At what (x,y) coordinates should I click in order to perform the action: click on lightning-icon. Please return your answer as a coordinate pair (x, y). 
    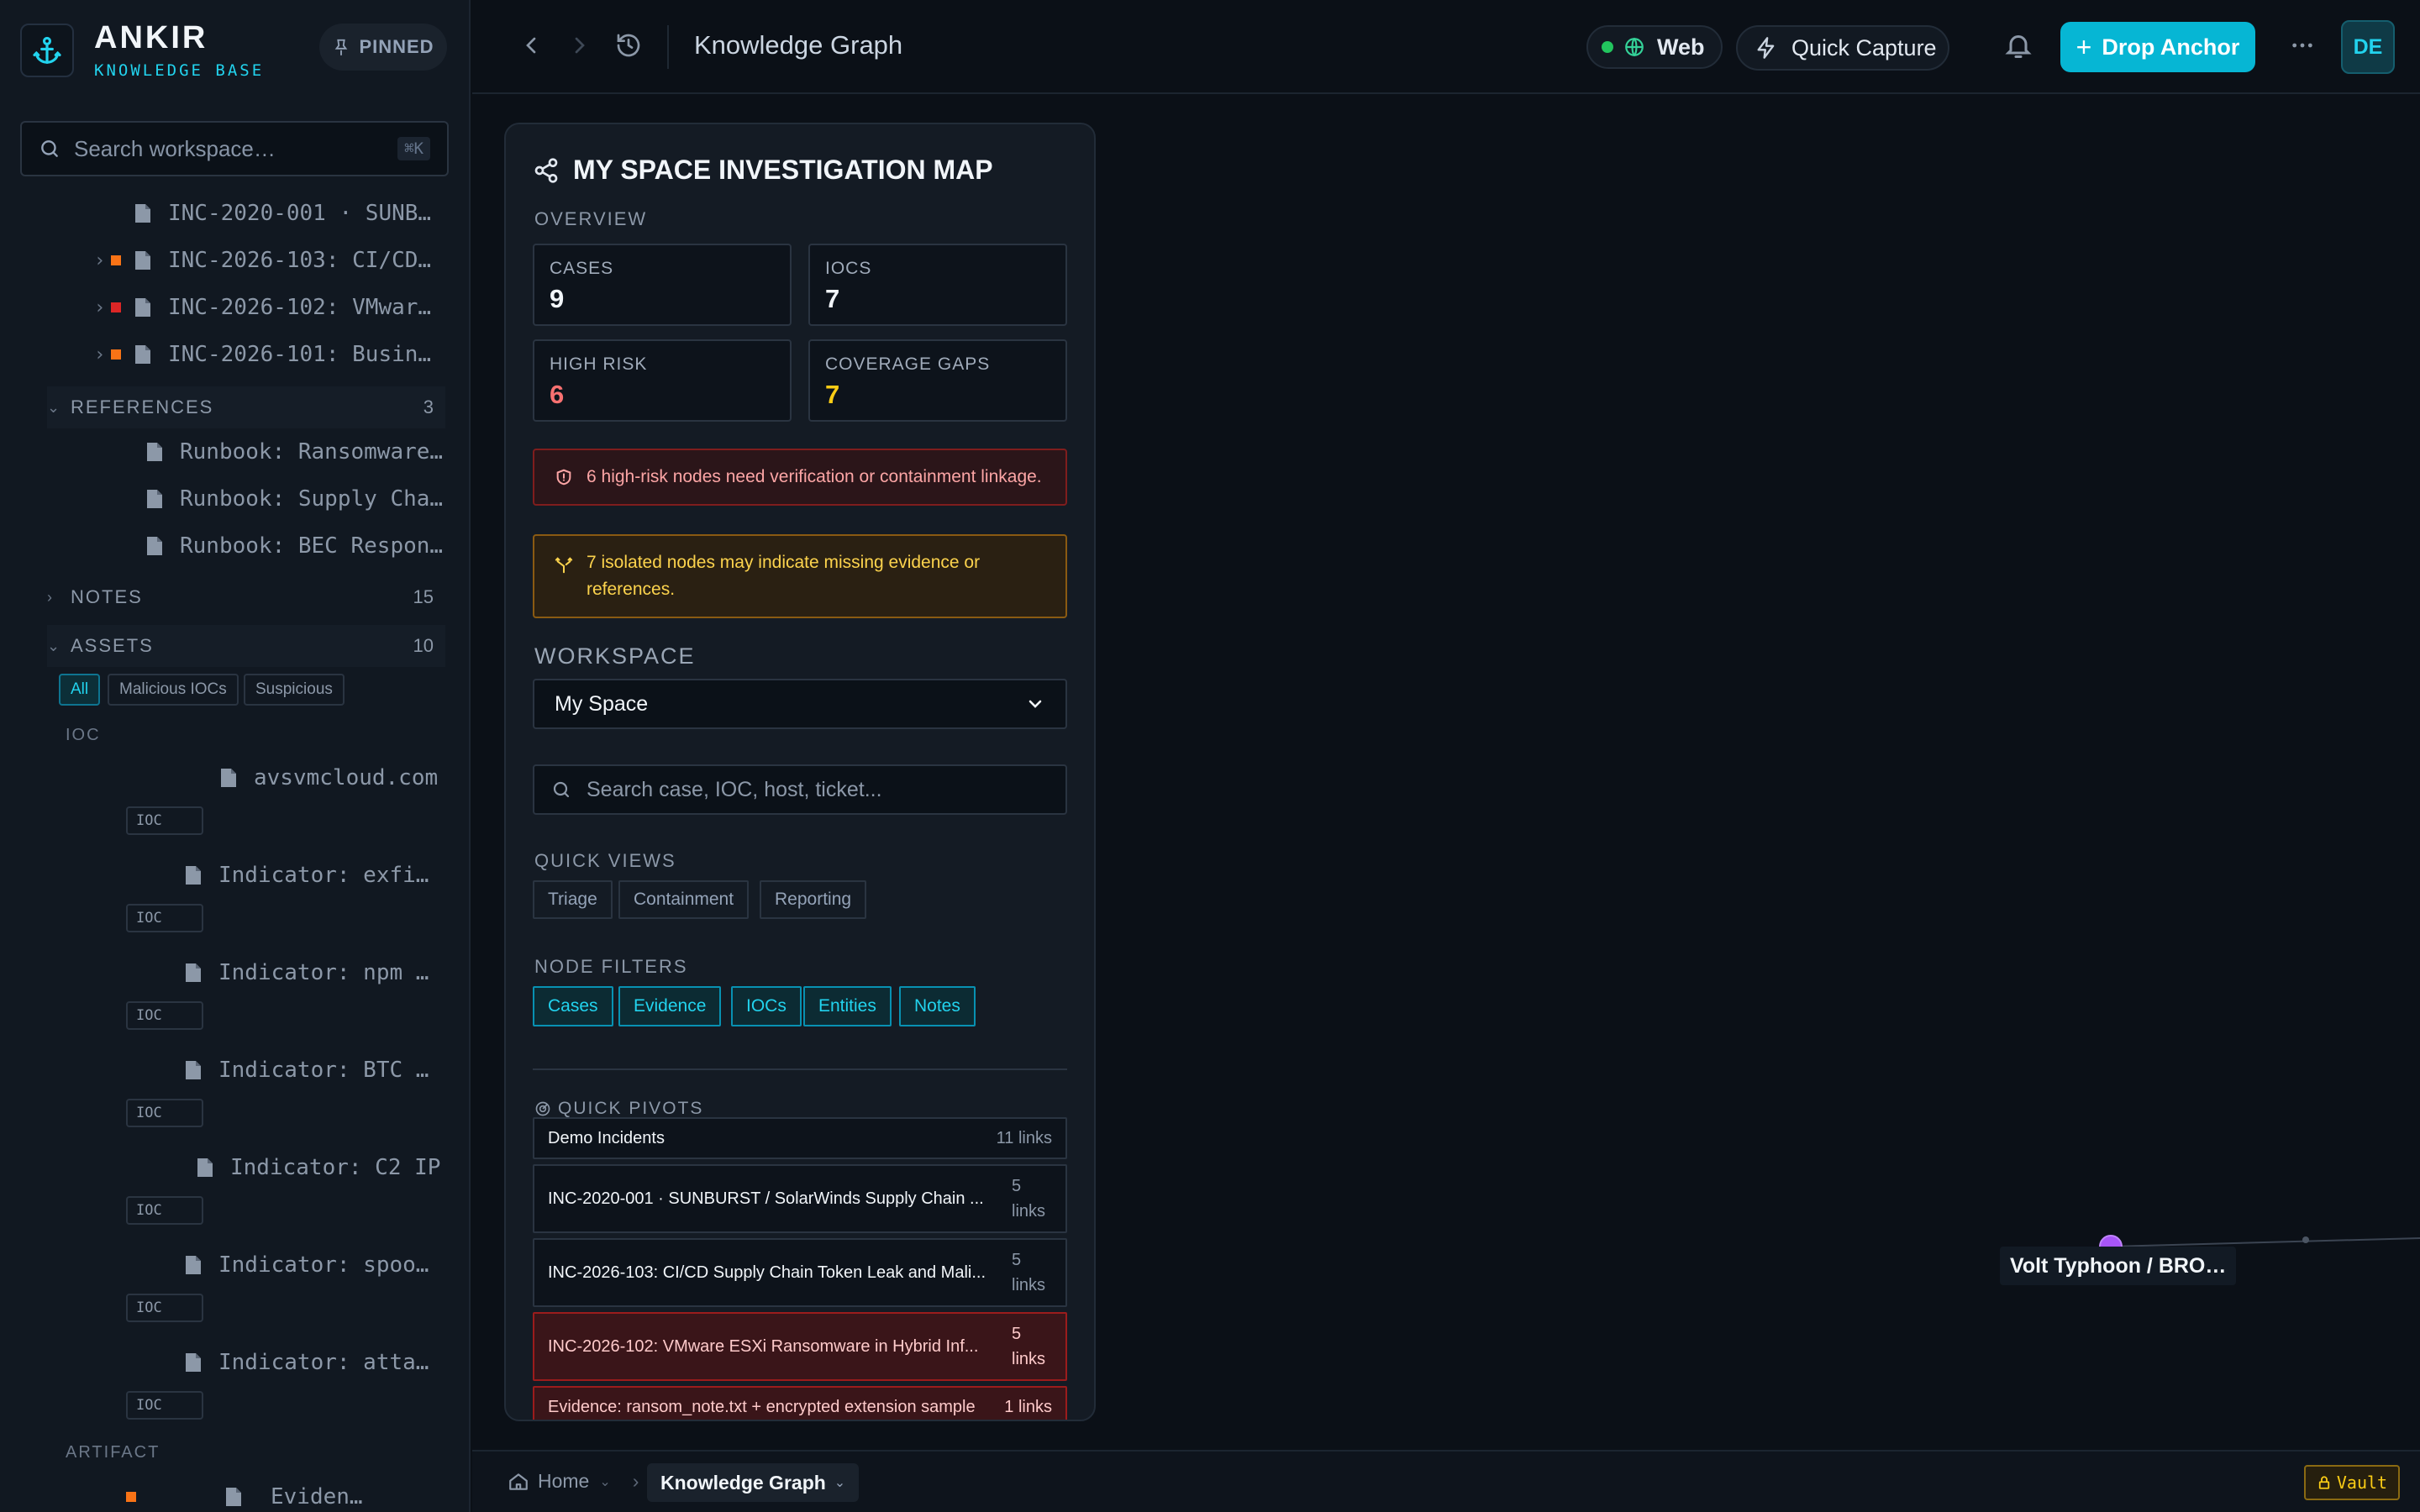
    Looking at the image, I should click on (1766, 48).